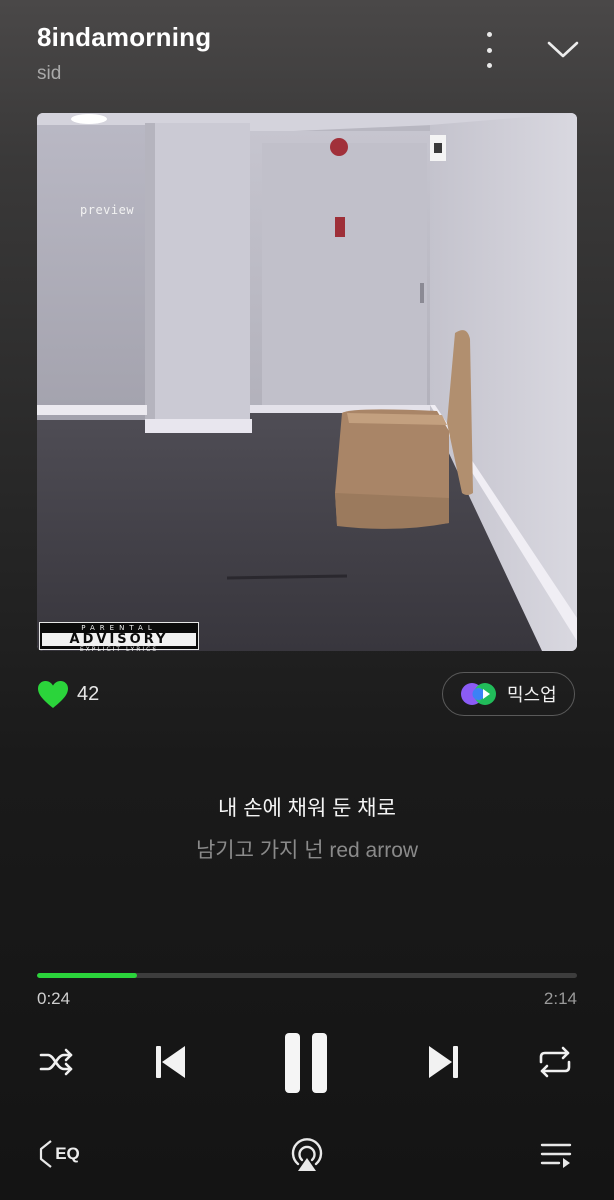 This screenshot has height=1200, width=614. Describe the element at coordinates (49, 74) in the screenshot. I see `artist-name: sid` at that location.